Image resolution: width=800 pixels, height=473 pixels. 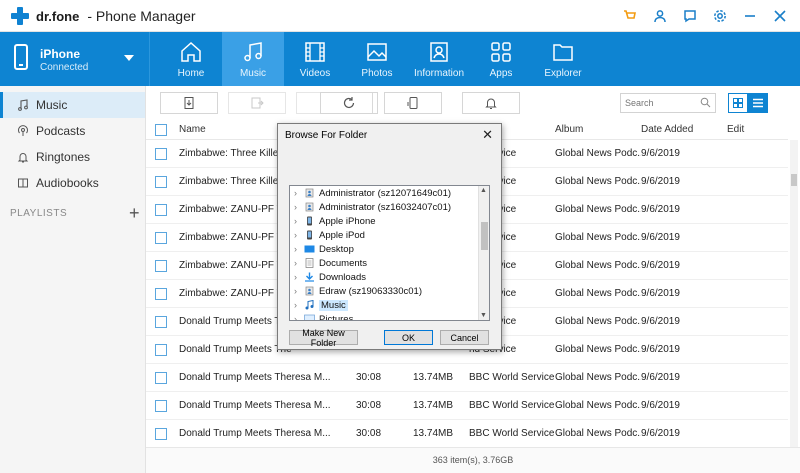 I want to click on tree-item-label: Documents, so click(x=343, y=263).